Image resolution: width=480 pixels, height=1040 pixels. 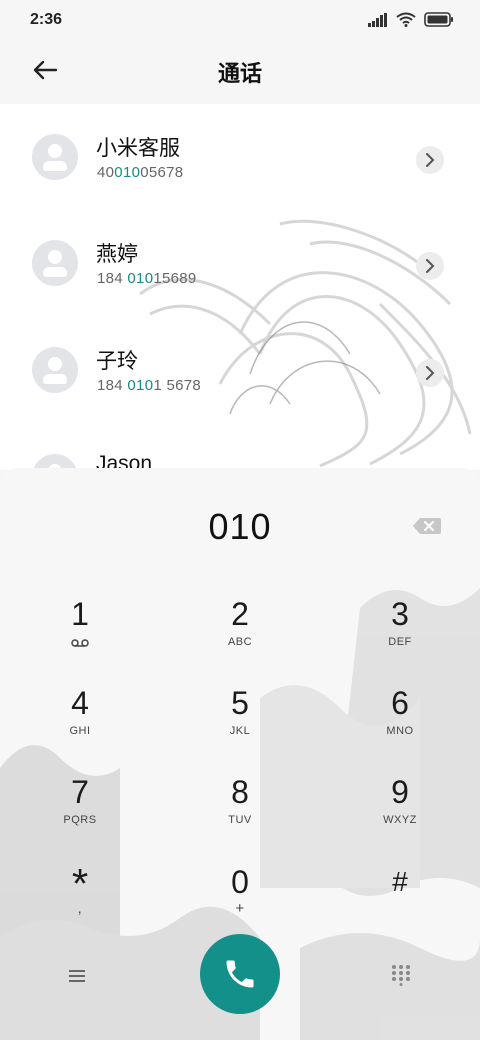 I want to click on contact-name: 小米客服, so click(x=138, y=148).